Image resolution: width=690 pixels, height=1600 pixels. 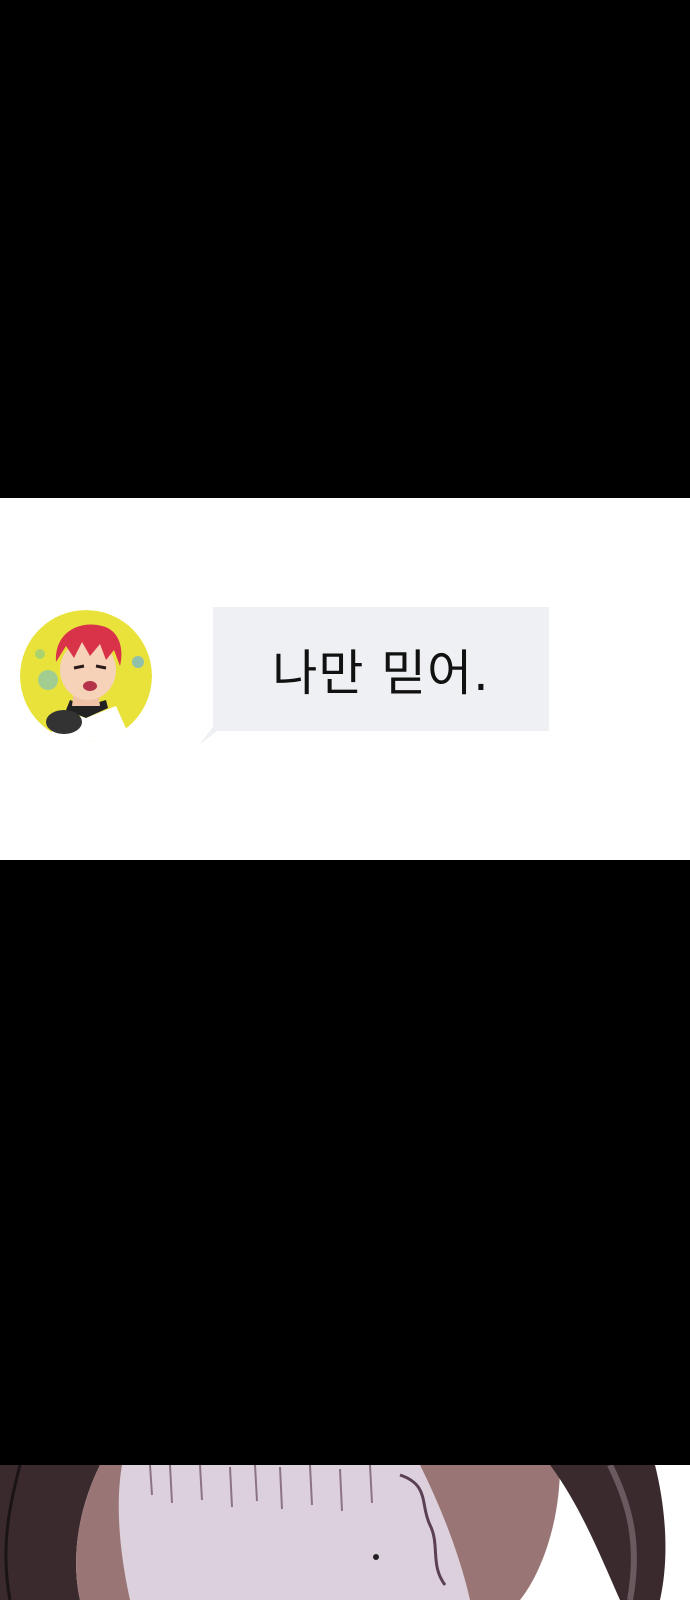 What do you see at coordinates (208, 736) in the screenshot?
I see `bubble-tail` at bounding box center [208, 736].